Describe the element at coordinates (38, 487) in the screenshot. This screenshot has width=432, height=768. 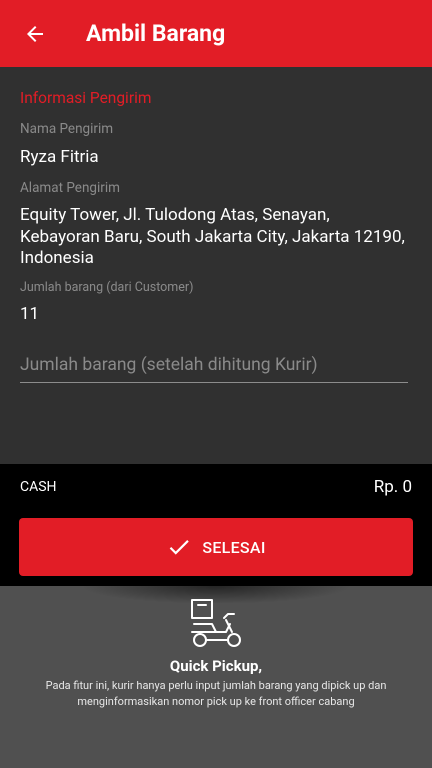
I see `payment-method: CASH` at that location.